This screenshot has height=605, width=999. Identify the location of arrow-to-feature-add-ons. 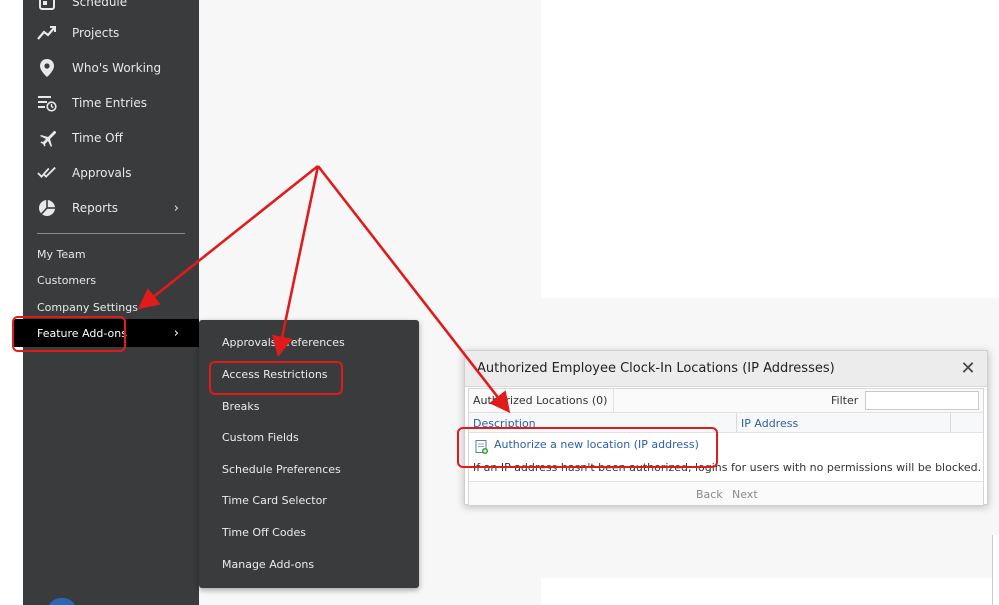
(228, 237).